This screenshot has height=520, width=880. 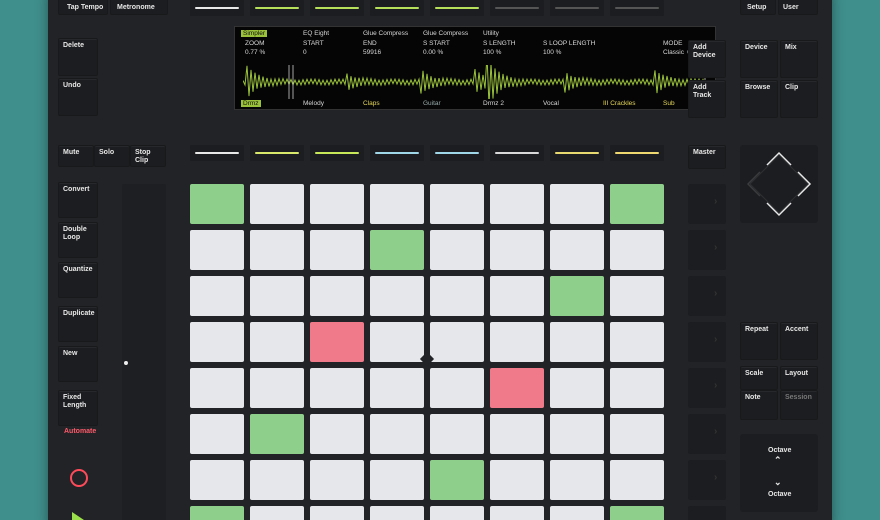 I want to click on double-loop-button: Double Loop, so click(x=78, y=240).